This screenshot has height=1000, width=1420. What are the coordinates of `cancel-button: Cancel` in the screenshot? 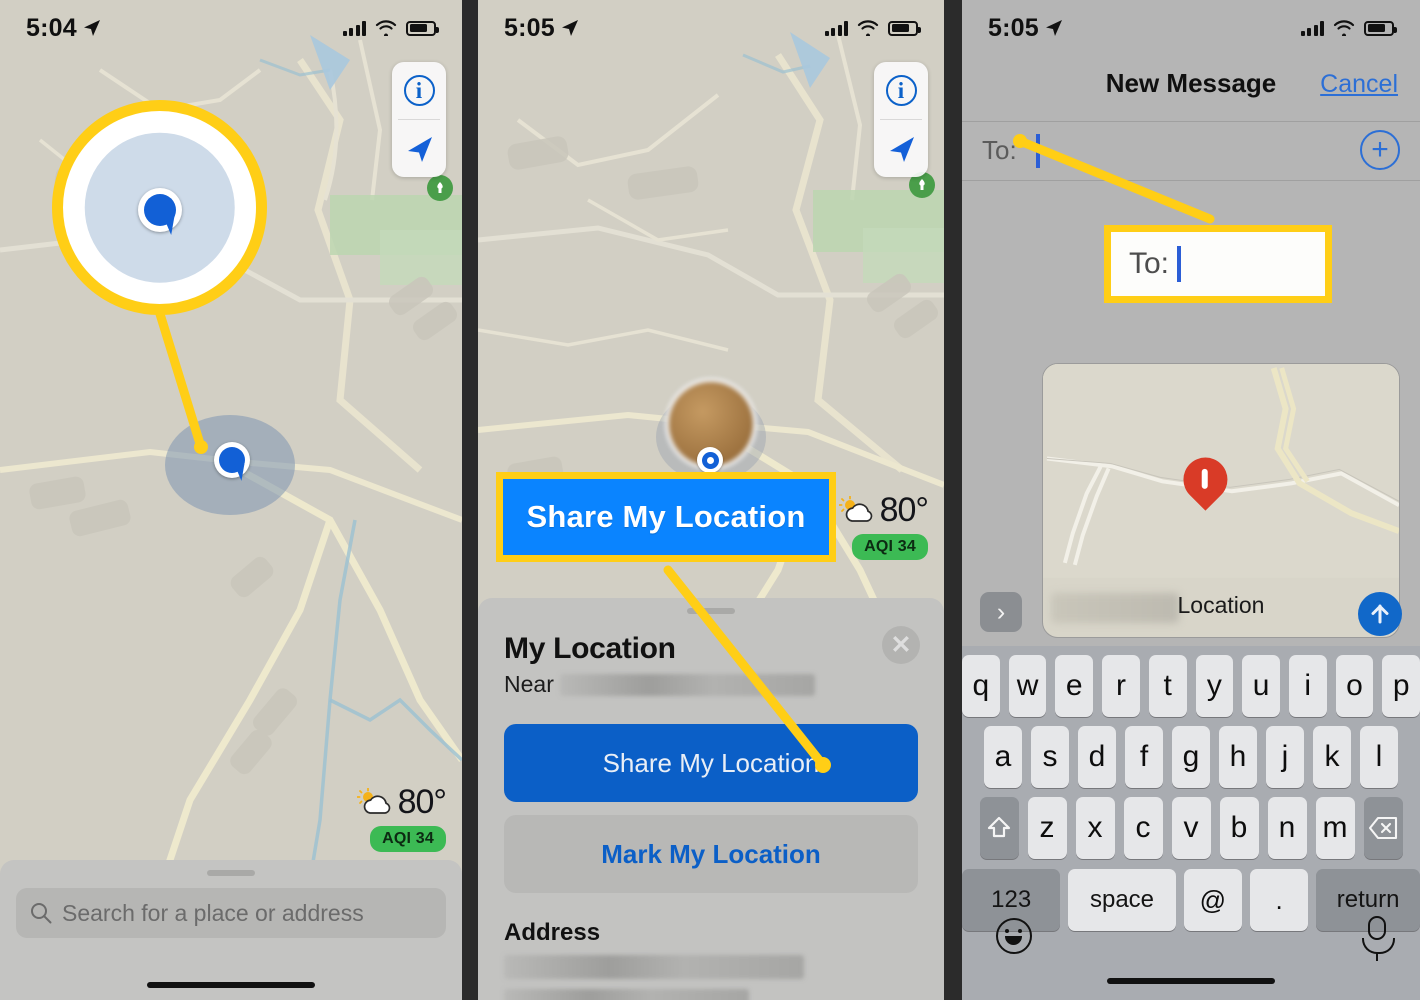 It's located at (1359, 84).